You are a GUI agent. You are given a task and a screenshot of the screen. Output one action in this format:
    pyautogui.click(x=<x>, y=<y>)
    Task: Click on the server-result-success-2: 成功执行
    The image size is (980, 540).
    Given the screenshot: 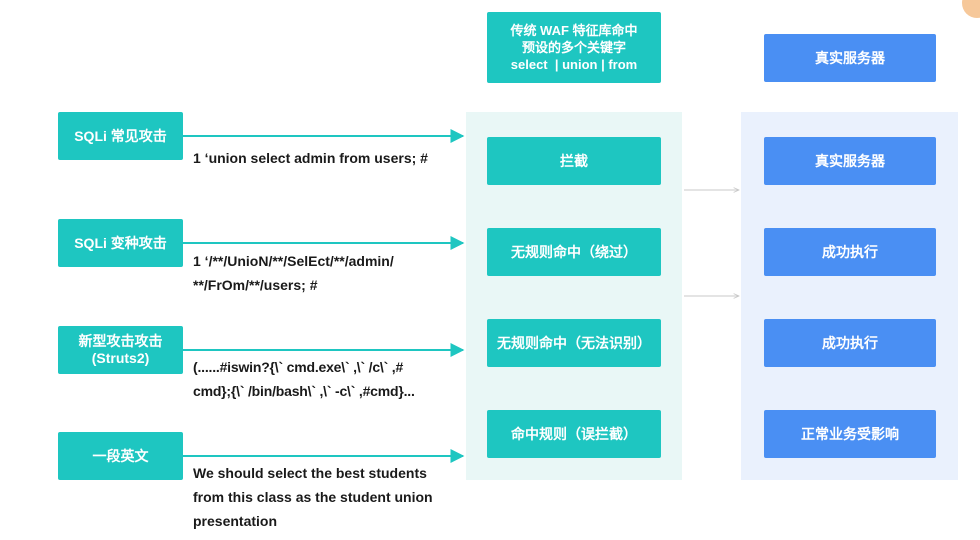 What is the action you would take?
    pyautogui.click(x=850, y=343)
    